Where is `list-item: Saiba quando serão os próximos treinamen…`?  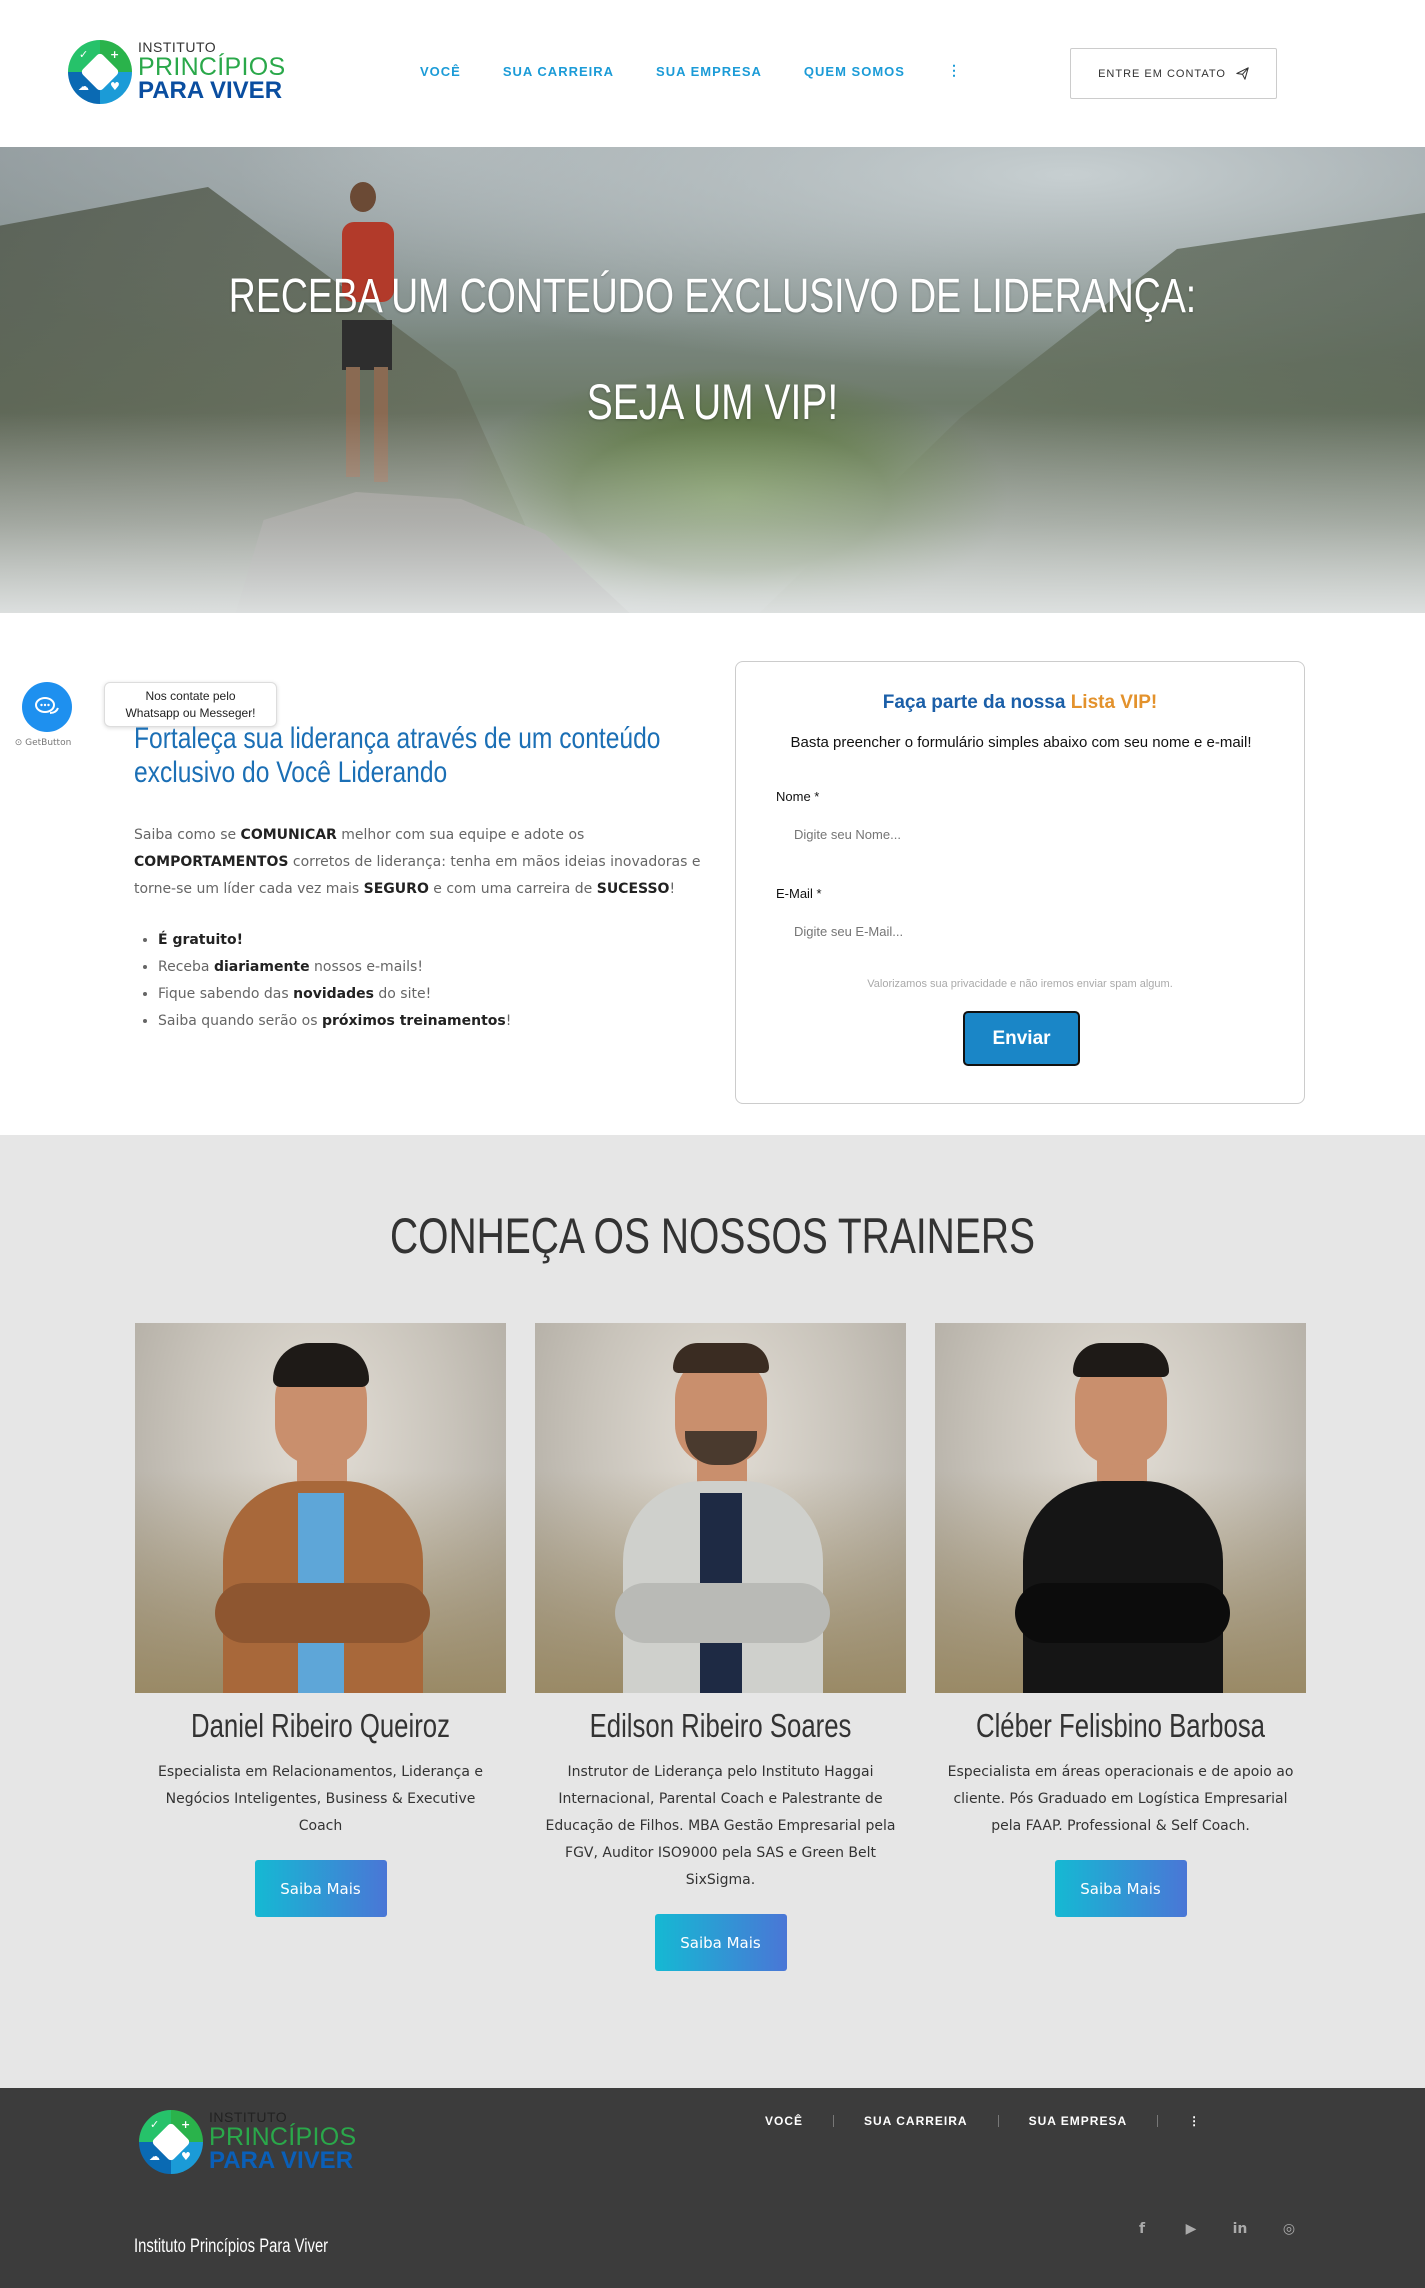 list-item: Saiba quando serão os próximos treinamen… is located at coordinates (433, 1021).